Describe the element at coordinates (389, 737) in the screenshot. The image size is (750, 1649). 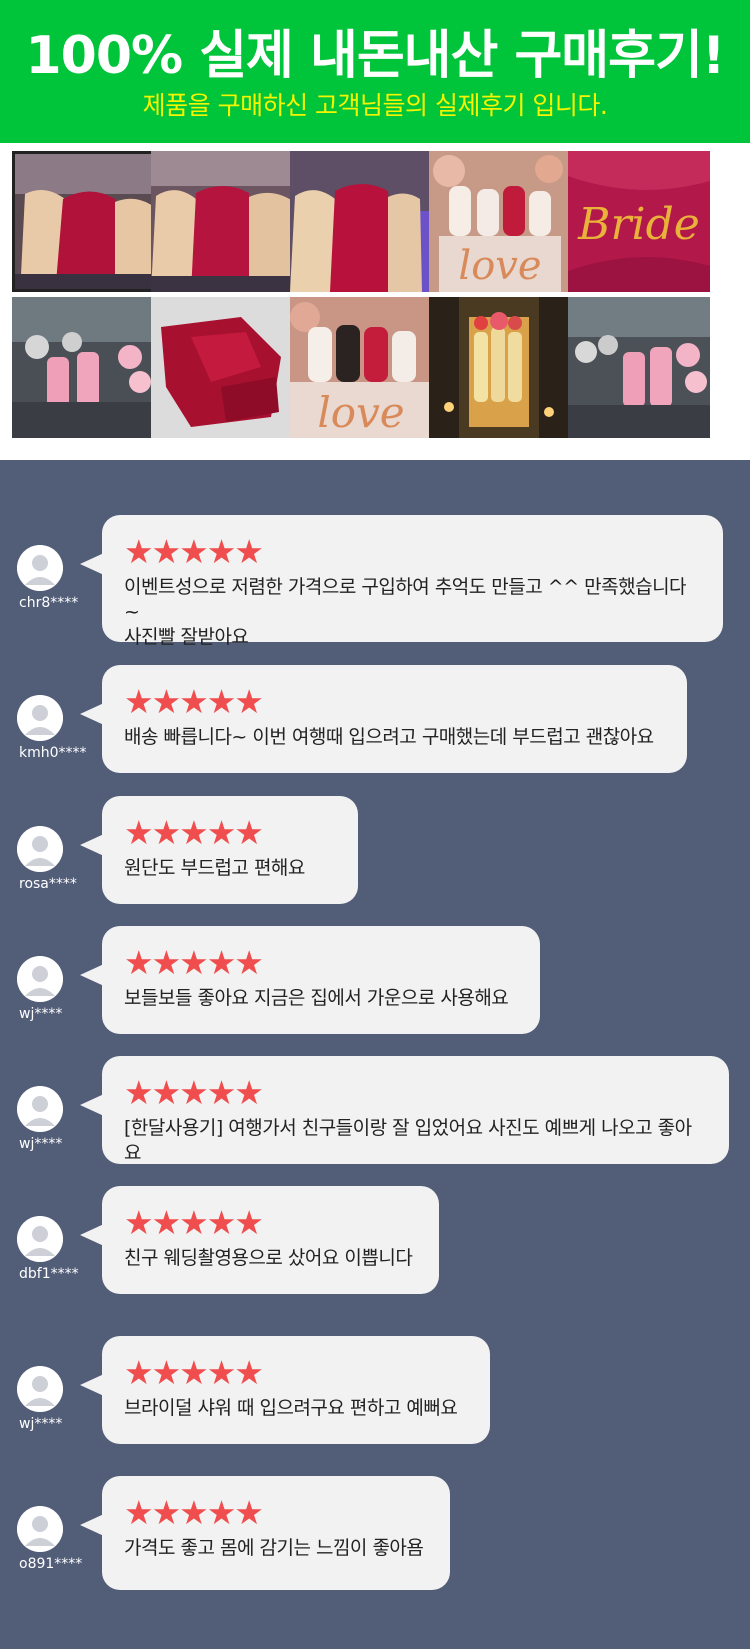
I see `review-text: 배송 빠릅니다~ 이번 여행때 입으려고 구매했는데 부드럽고 괜찮아요` at that location.